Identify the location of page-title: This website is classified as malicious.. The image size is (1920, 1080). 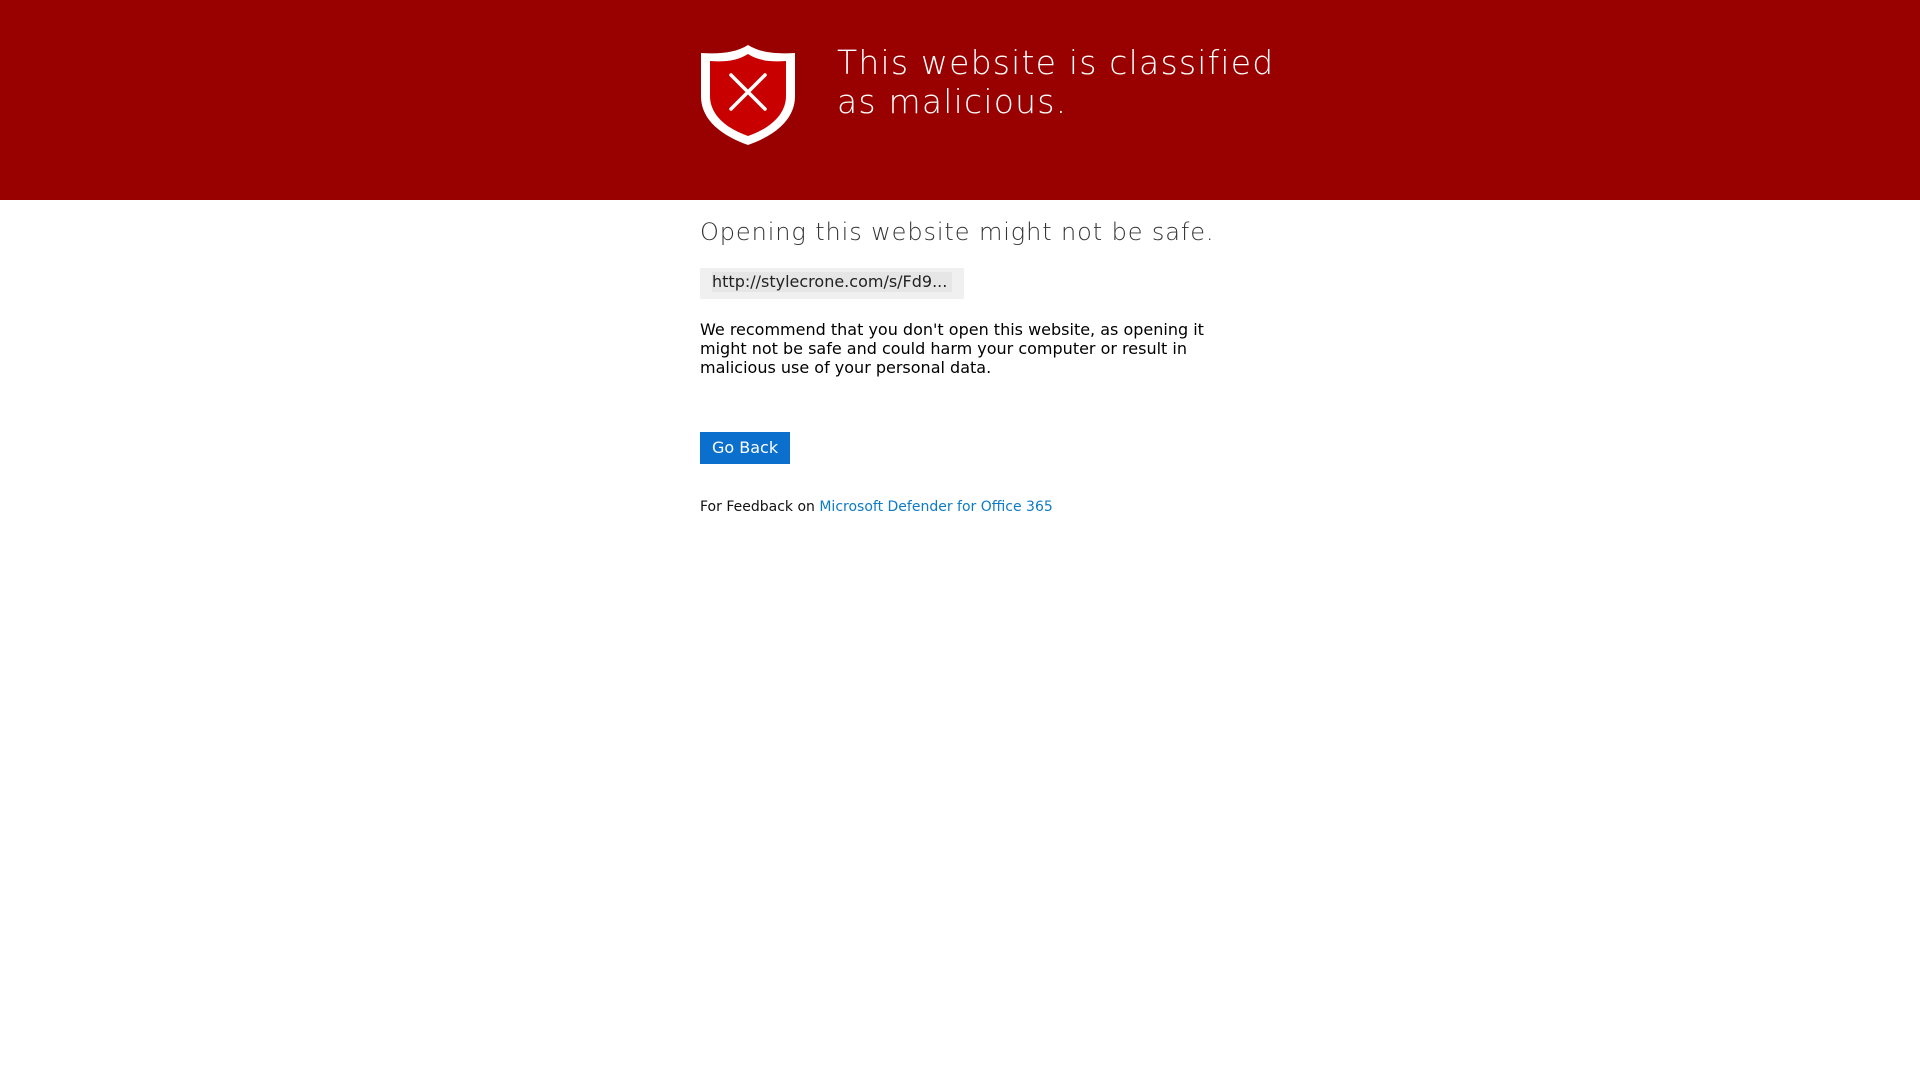
(1056, 82).